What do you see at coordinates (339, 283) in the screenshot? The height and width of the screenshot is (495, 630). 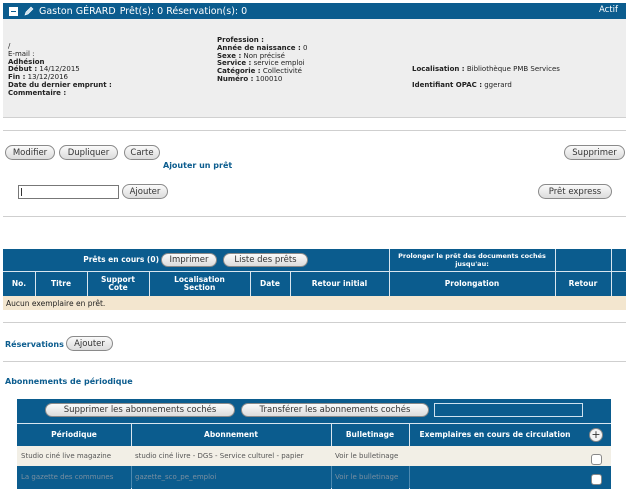 I see `col-retour-initial: Retour initial` at bounding box center [339, 283].